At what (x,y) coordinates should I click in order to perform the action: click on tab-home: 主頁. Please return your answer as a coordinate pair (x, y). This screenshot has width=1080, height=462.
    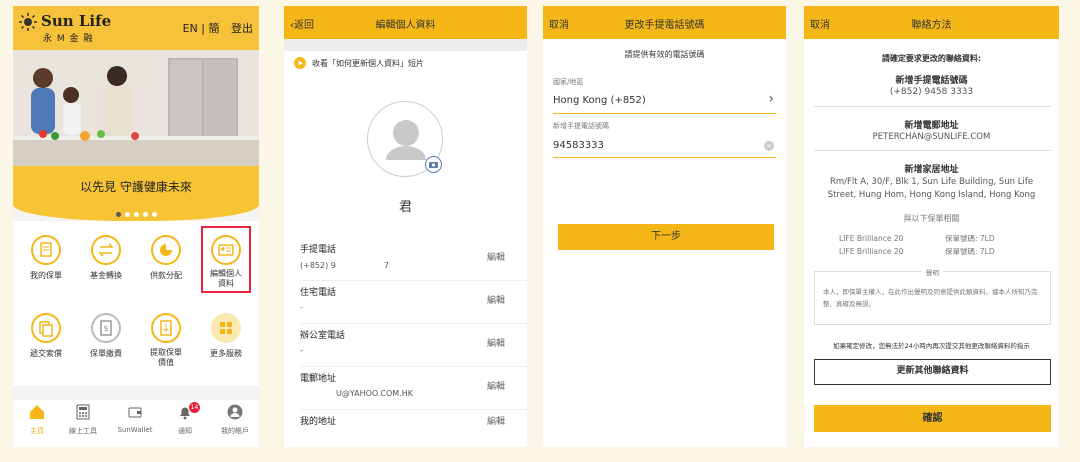
    Looking at the image, I should click on (37, 420).